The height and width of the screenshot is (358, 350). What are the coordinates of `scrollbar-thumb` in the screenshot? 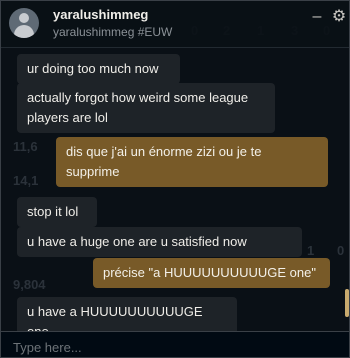 It's located at (347, 303).